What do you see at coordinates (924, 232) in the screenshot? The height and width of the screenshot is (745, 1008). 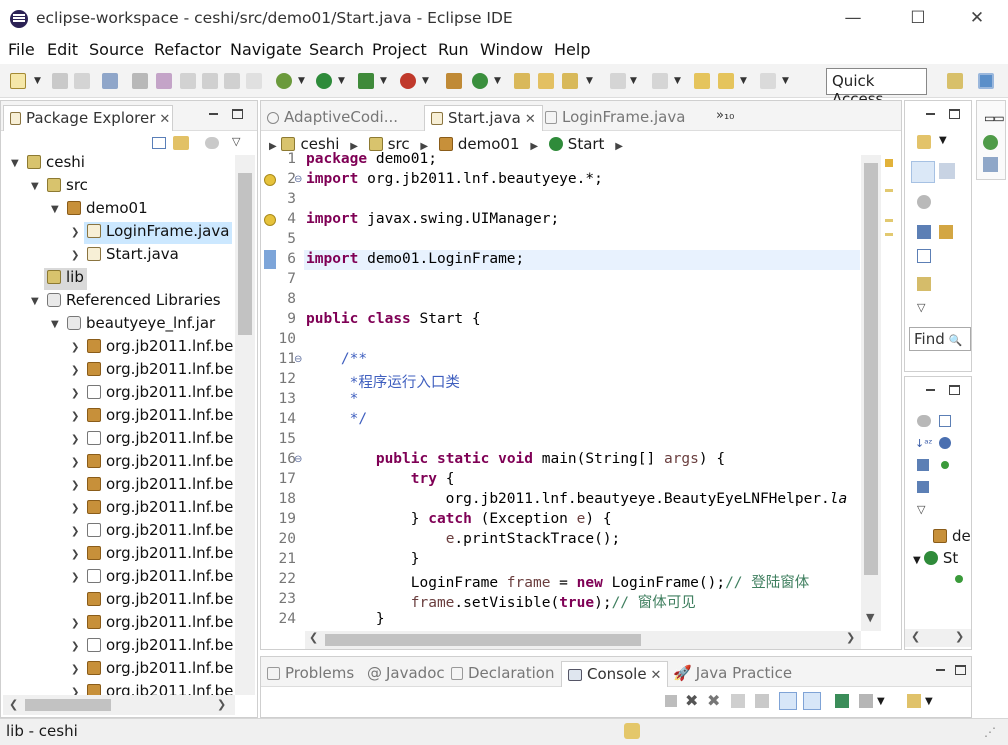 I see `collapse-tasks-icon` at bounding box center [924, 232].